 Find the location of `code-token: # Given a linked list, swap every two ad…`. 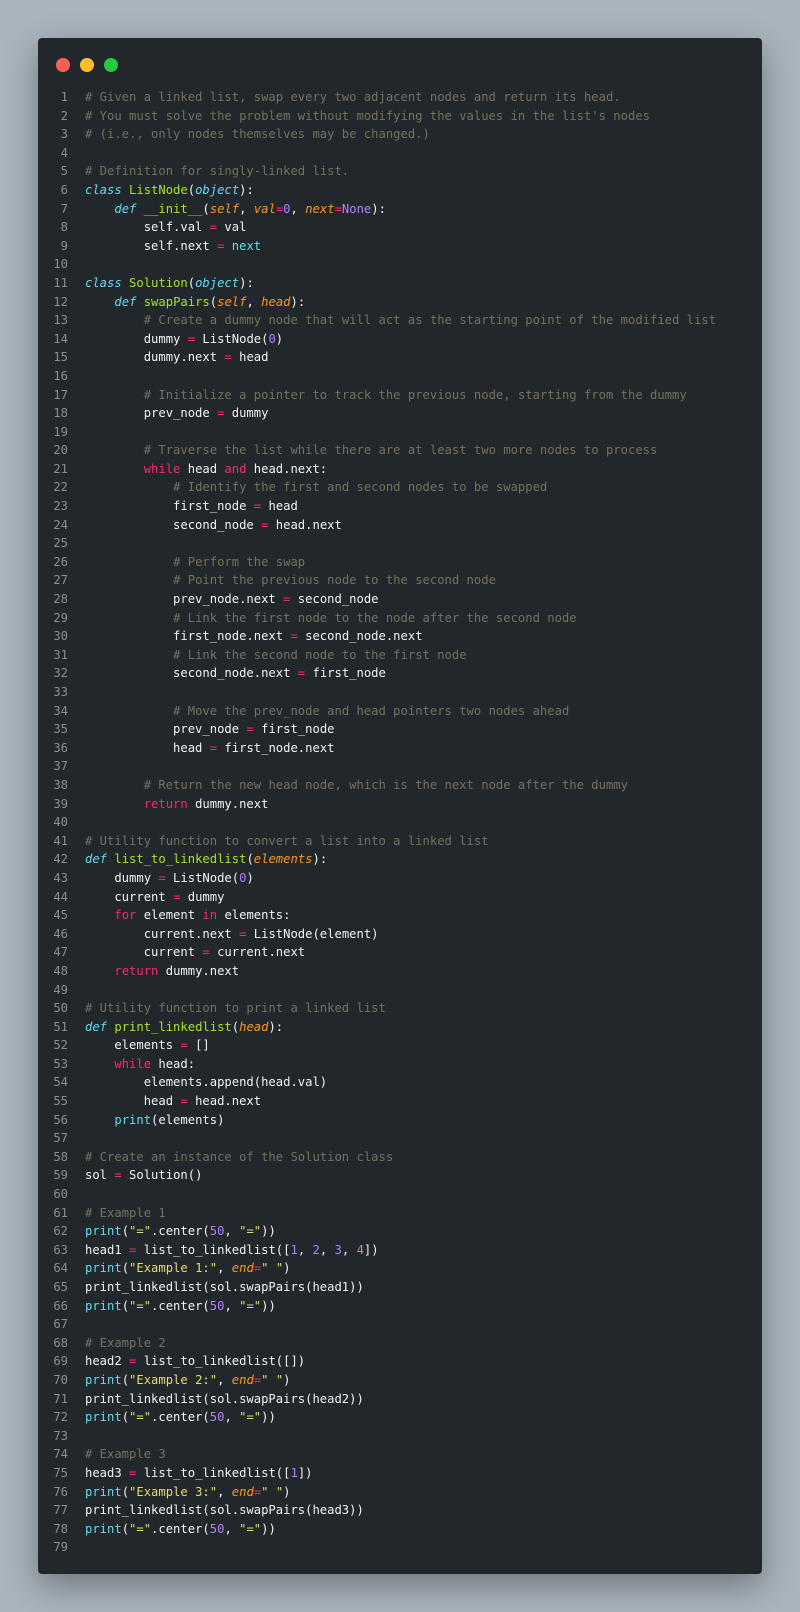

code-token: # Given a linked list, swap every two ad… is located at coordinates (353, 97).